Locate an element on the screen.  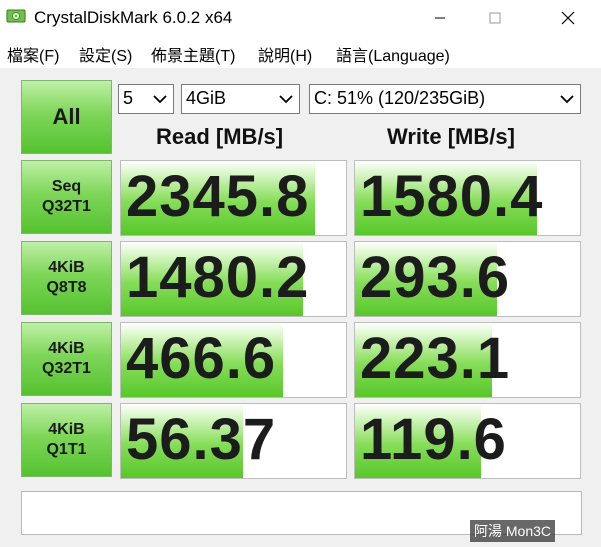
minimize-button is located at coordinates (440, 18).